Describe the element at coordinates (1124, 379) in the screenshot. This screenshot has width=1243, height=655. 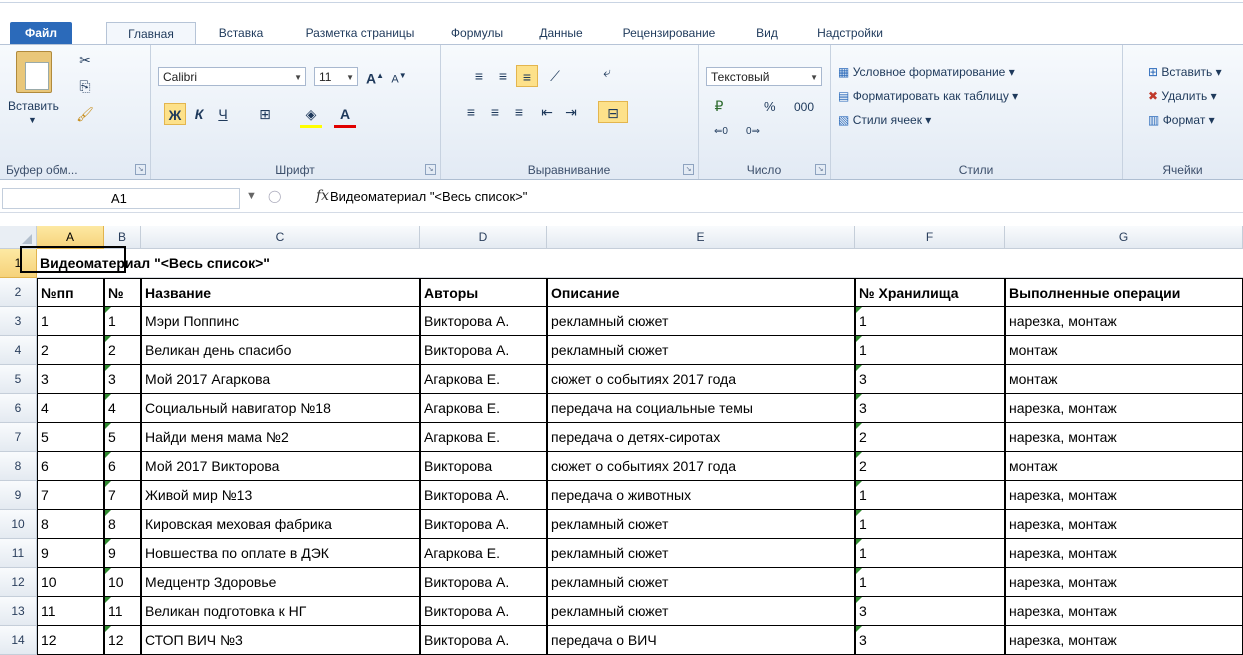
I see `table-cell: монтаж` at that location.